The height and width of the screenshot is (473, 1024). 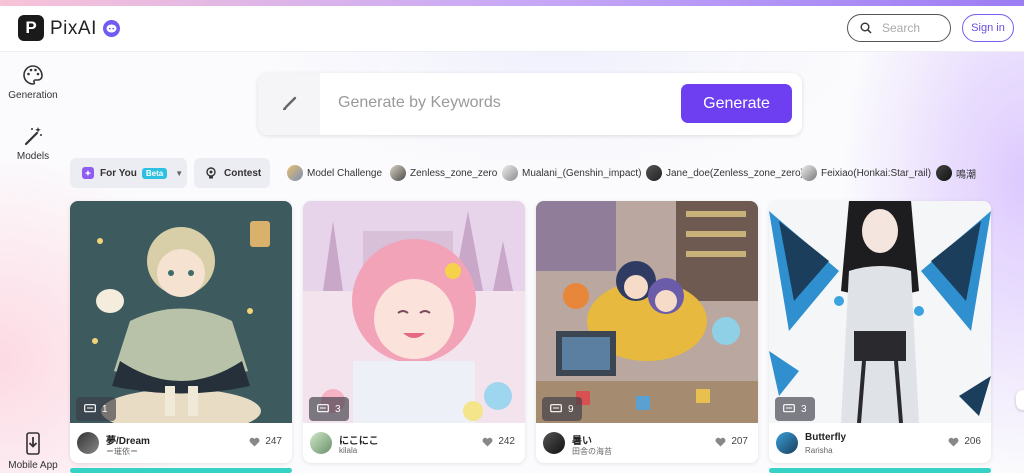 What do you see at coordinates (33, 156) in the screenshot?
I see `sidebar-item-label: Models` at bounding box center [33, 156].